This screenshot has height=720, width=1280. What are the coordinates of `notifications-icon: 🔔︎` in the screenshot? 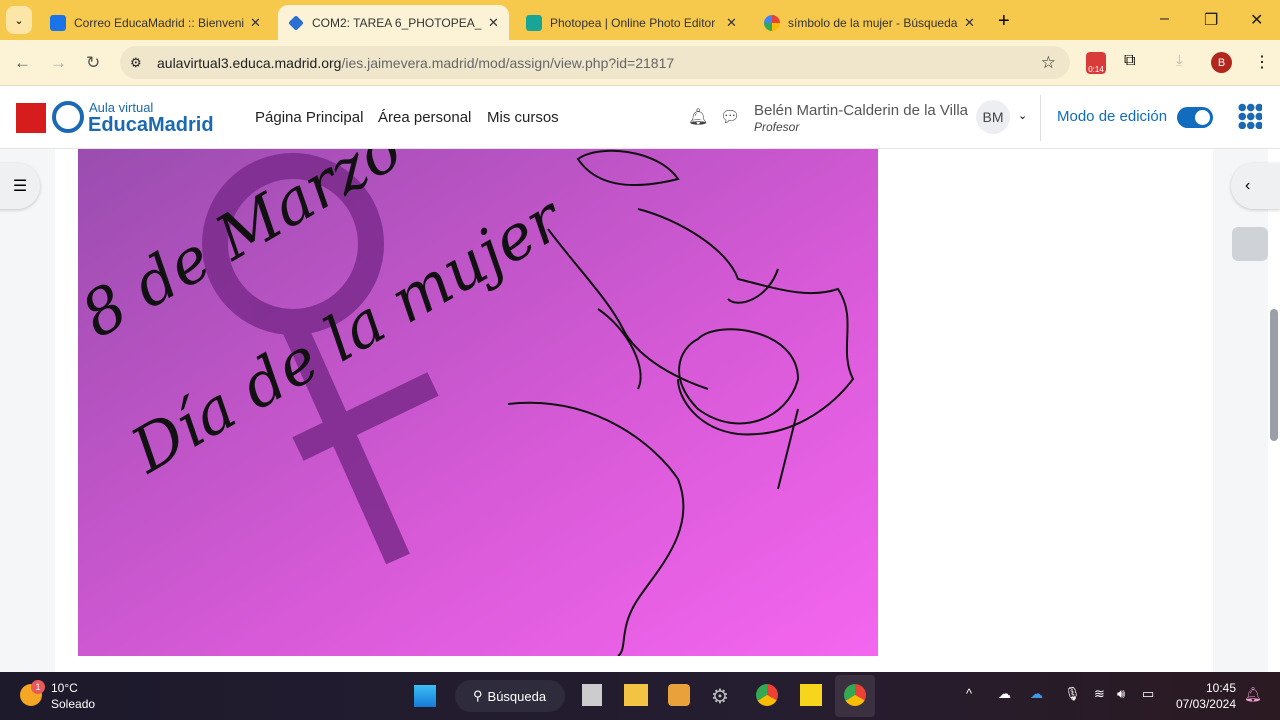 It's located at (1253, 694).